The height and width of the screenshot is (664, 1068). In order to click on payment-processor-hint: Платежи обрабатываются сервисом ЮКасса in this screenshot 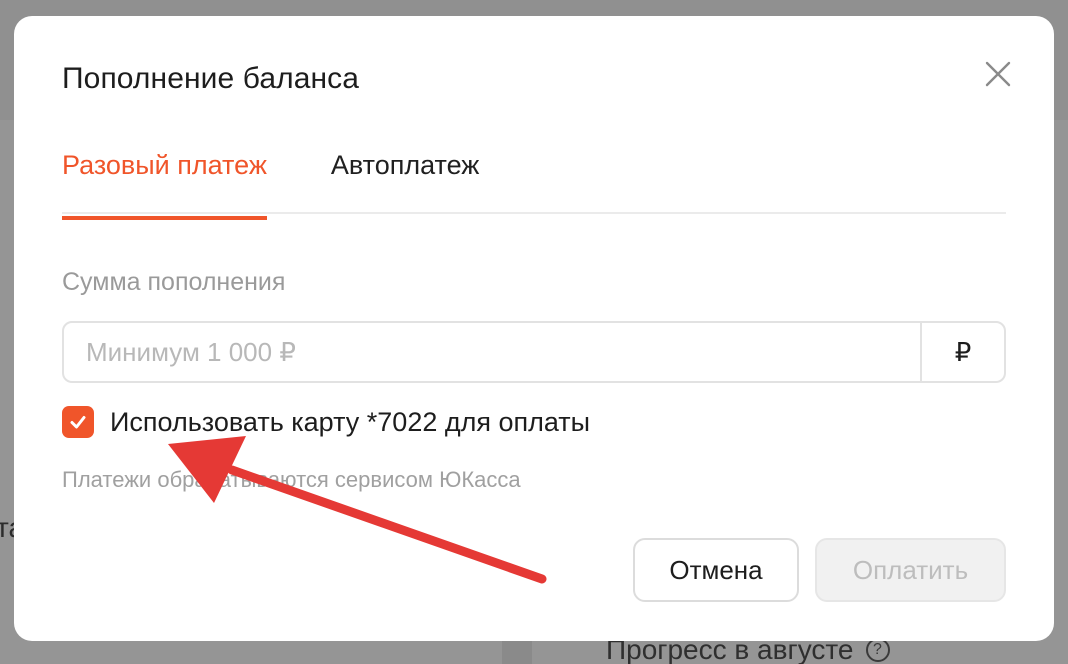, I will do `click(291, 479)`.